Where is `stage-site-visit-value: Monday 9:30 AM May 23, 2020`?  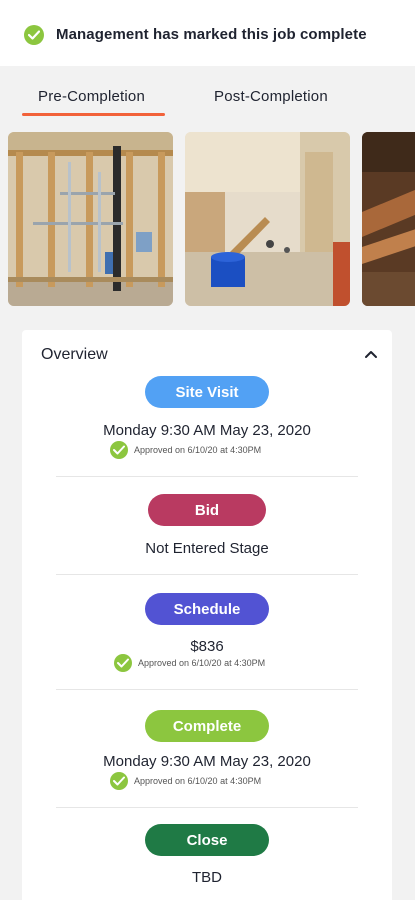
stage-site-visit-value: Monday 9:30 AM May 23, 2020 is located at coordinates (207, 430).